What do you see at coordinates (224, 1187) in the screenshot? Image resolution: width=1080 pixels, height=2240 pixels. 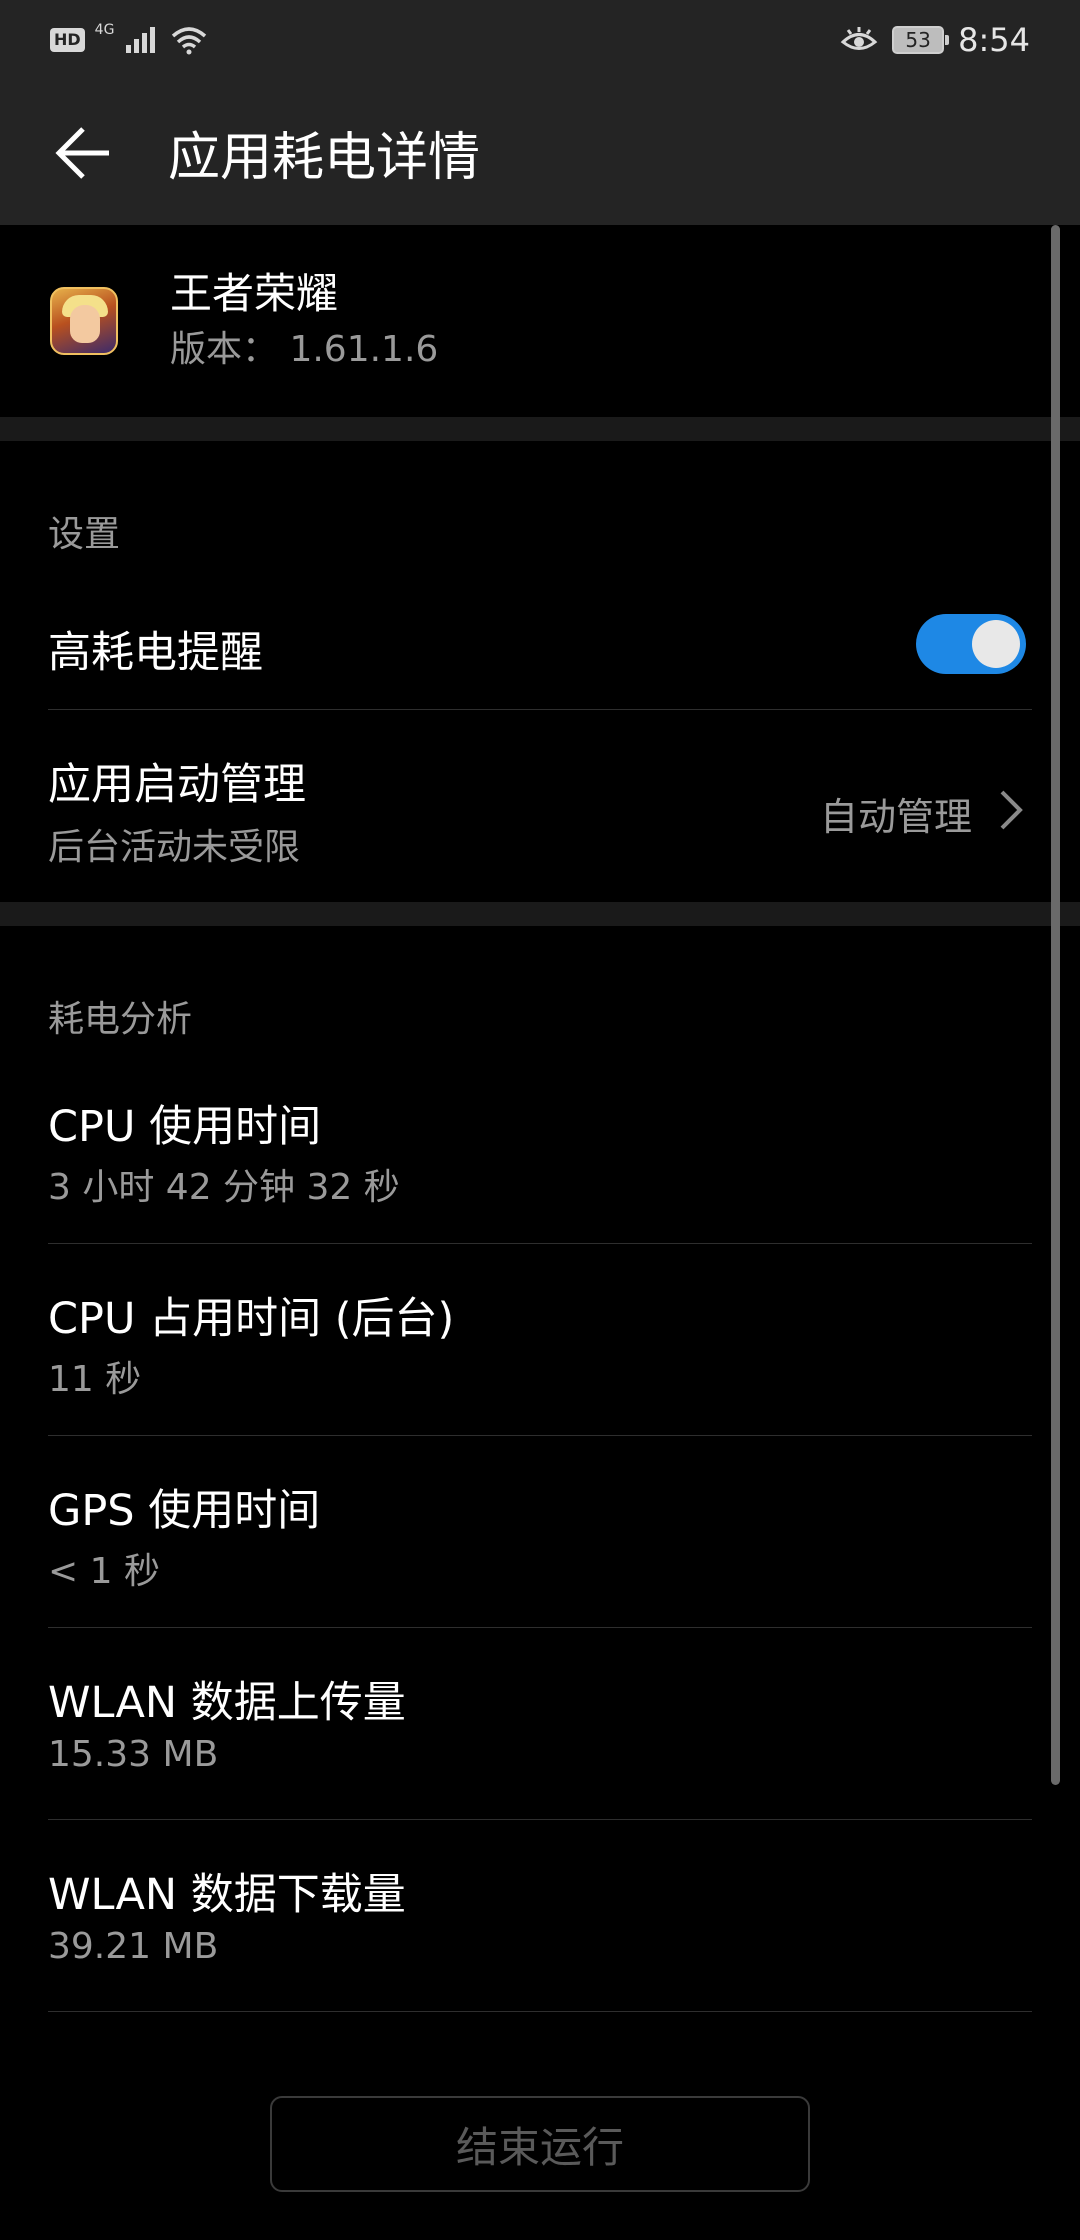 I see `cpu-time-value: 3 小时 42 分钟 32 秒` at bounding box center [224, 1187].